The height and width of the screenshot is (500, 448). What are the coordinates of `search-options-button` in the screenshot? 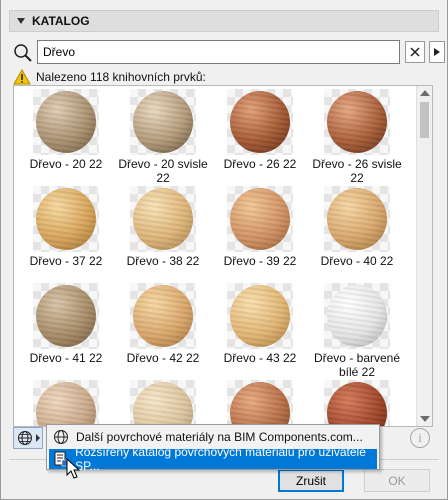 It's located at (437, 52).